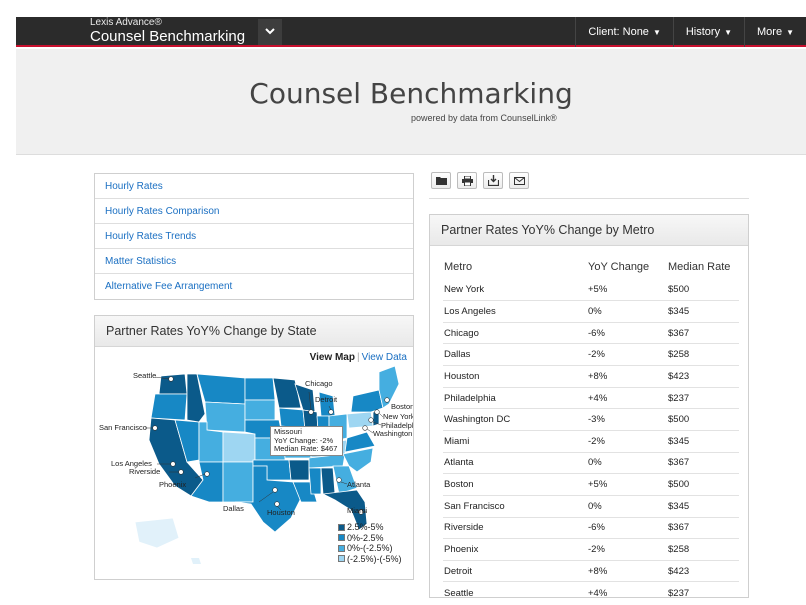 The height and width of the screenshot is (605, 806). I want to click on state-new-mexico, so click(238, 482).